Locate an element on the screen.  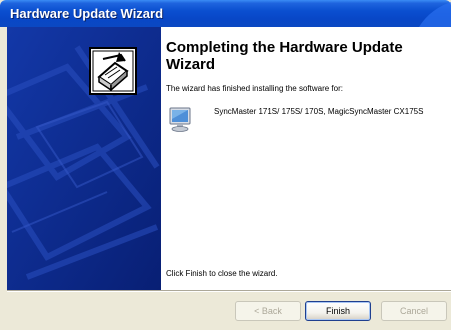
button-divider is located at coordinates (229, 291).